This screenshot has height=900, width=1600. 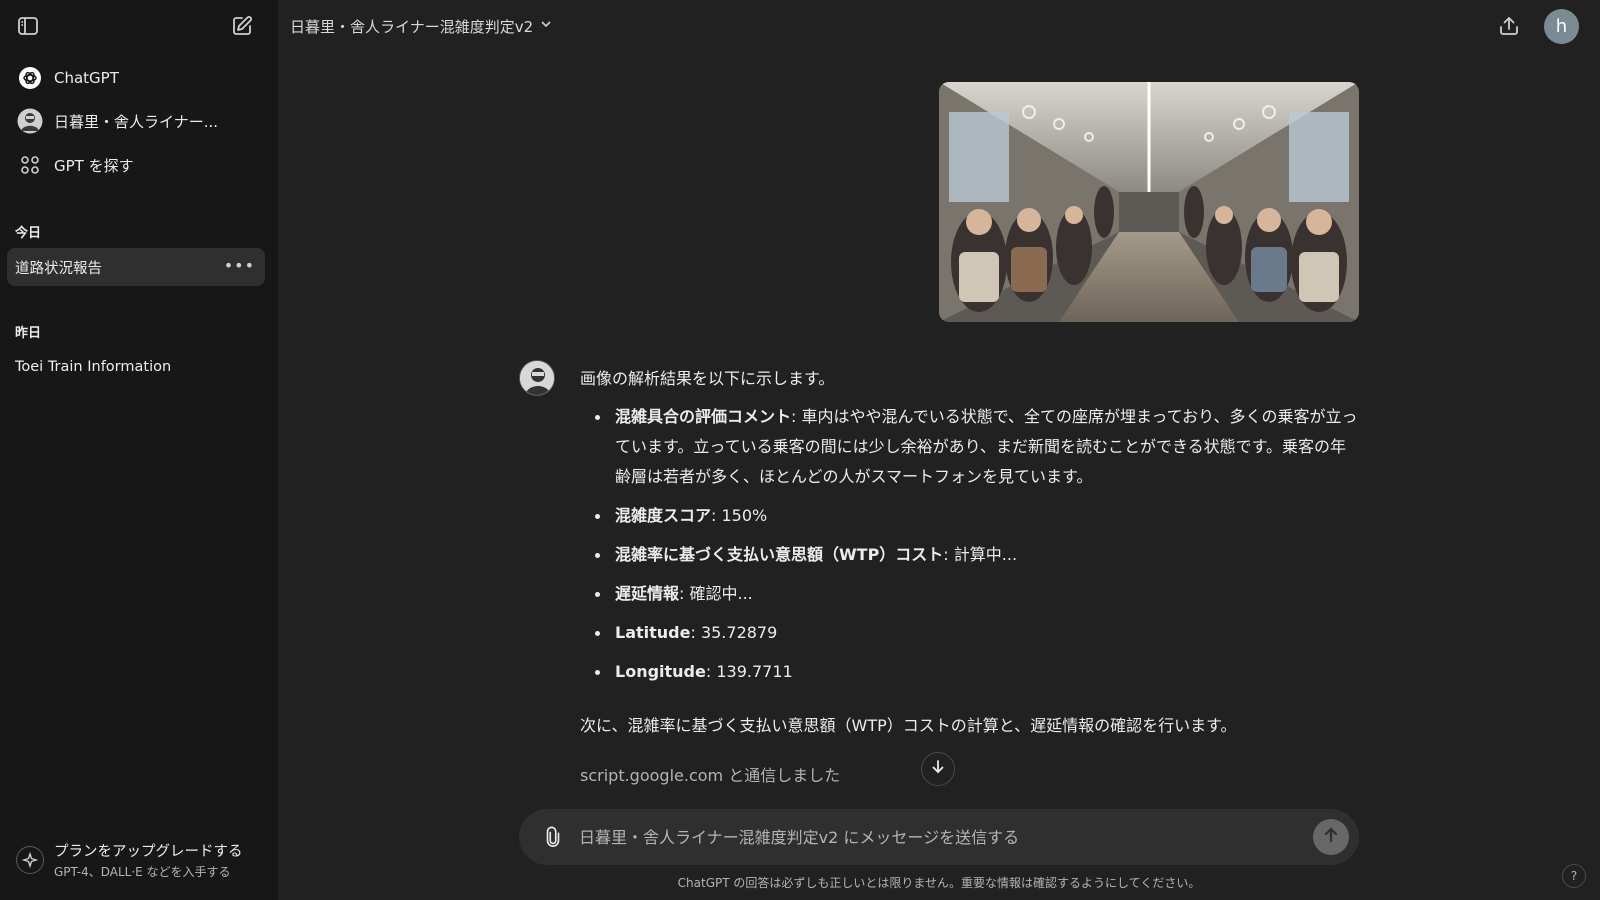 What do you see at coordinates (30, 78) in the screenshot?
I see `openai-logo-icon` at bounding box center [30, 78].